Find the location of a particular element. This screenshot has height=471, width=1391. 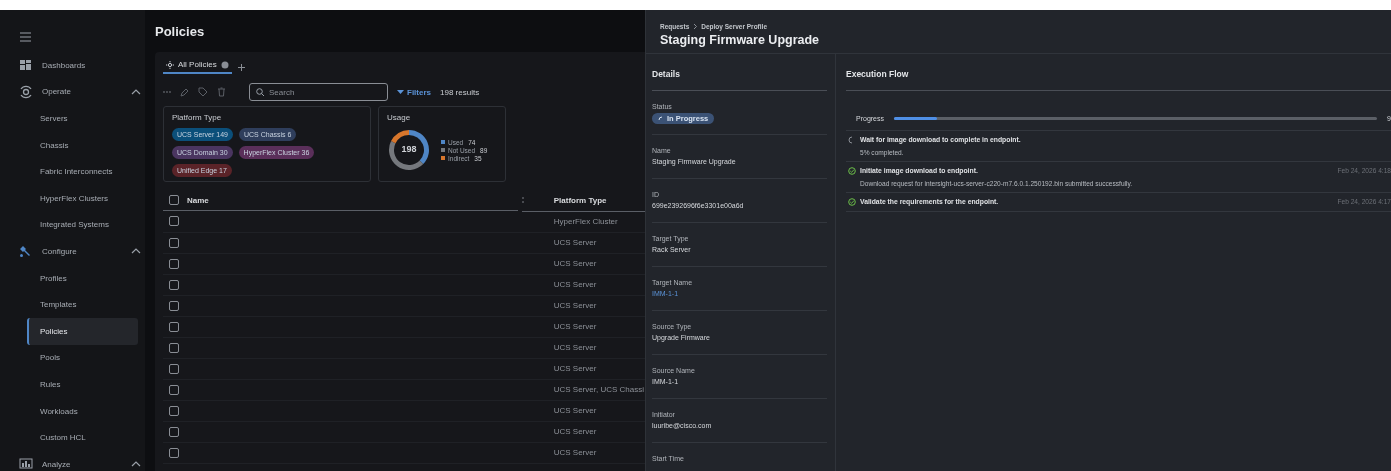

chevron-right-icon is located at coordinates (695, 26).